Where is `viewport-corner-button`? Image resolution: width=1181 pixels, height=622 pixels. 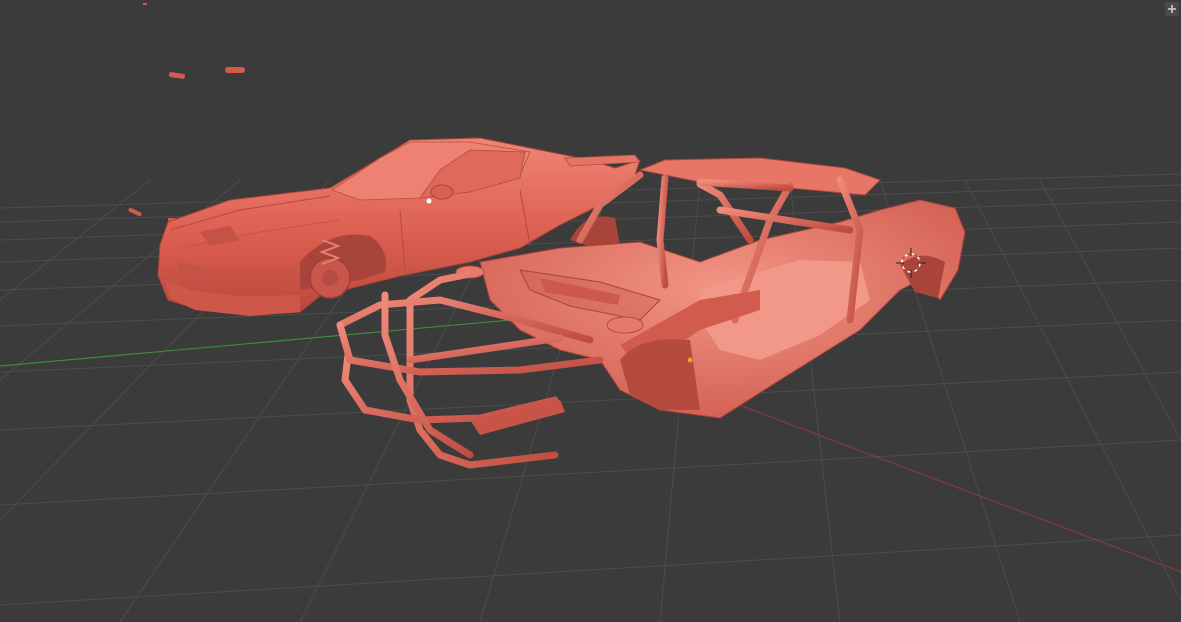 viewport-corner-button is located at coordinates (1172, 9).